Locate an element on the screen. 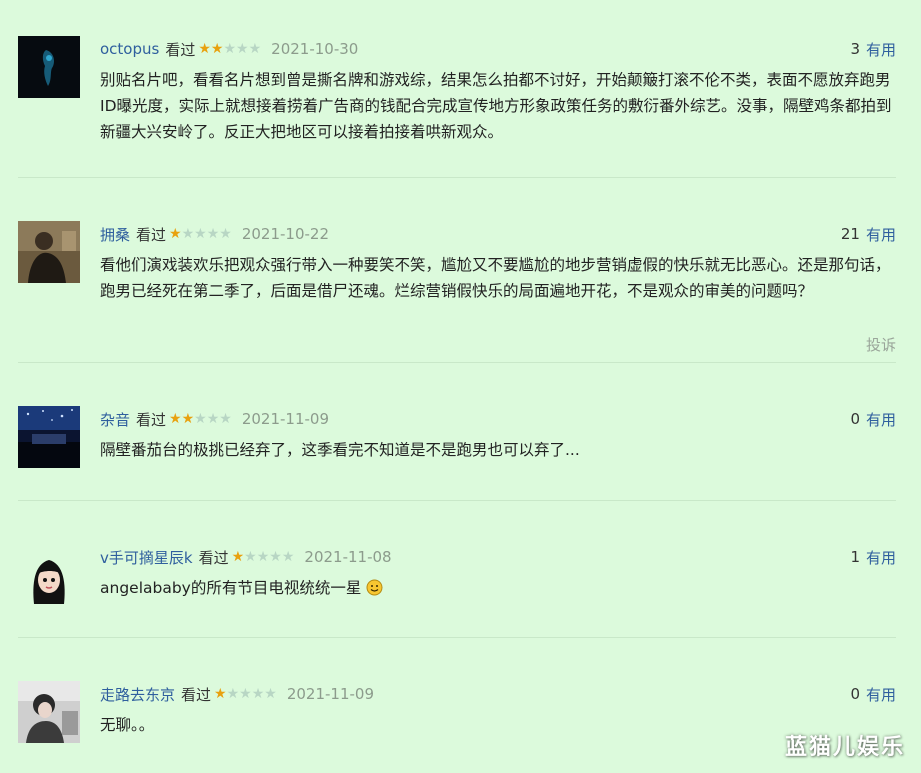 The image size is (921, 773). review-text-content: angelababy的所有节目电视统统一星 is located at coordinates (231, 588).